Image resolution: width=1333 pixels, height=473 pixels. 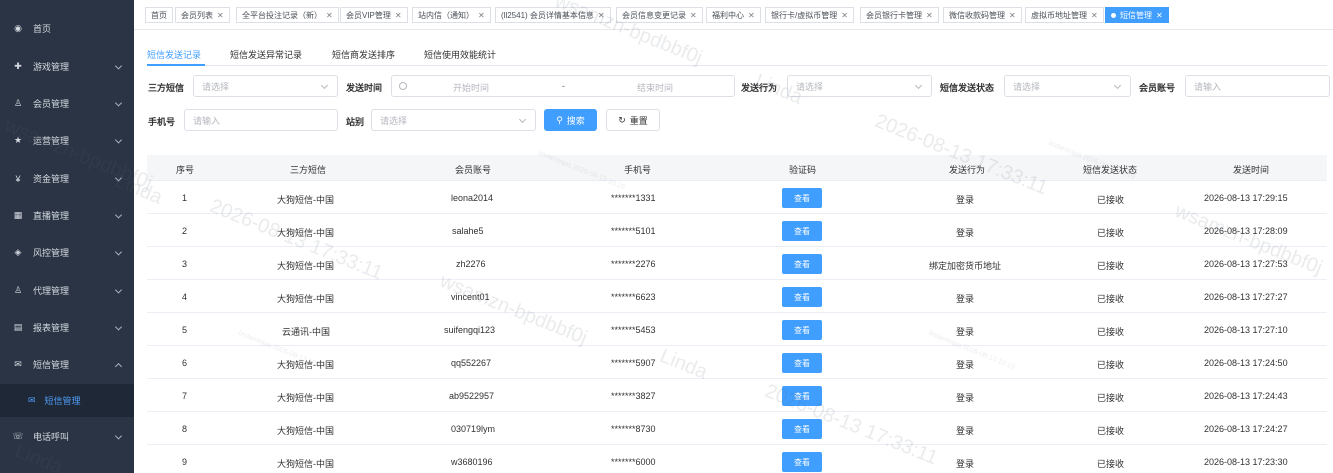 What do you see at coordinates (1067, 86) in the screenshot?
I see `status-select: 请选择` at bounding box center [1067, 86].